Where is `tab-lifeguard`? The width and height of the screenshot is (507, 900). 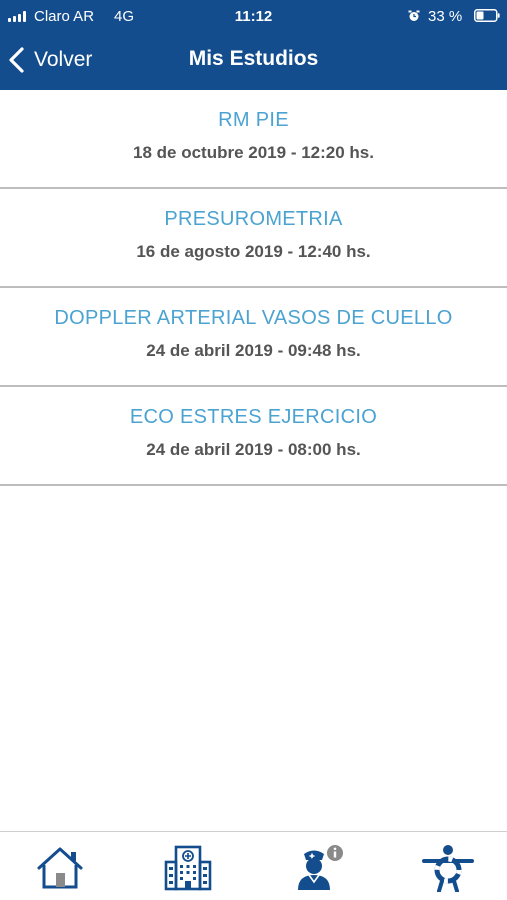 tab-lifeguard is located at coordinates (448, 868).